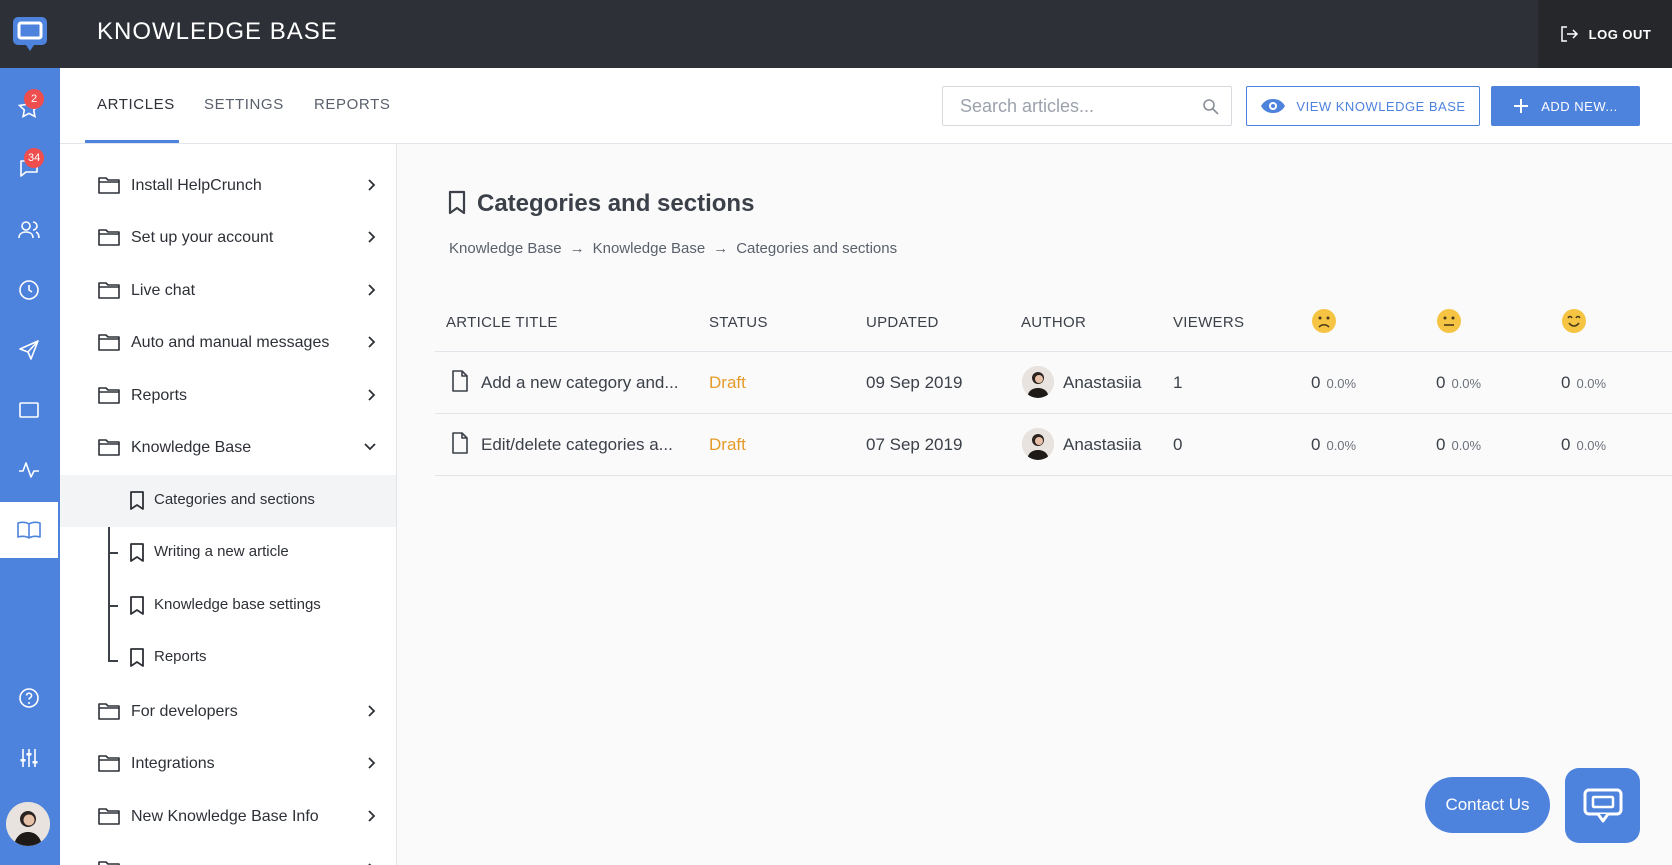 This screenshot has height=865, width=1672. What do you see at coordinates (228, 396) in the screenshot?
I see `tree-folder: Reports` at bounding box center [228, 396].